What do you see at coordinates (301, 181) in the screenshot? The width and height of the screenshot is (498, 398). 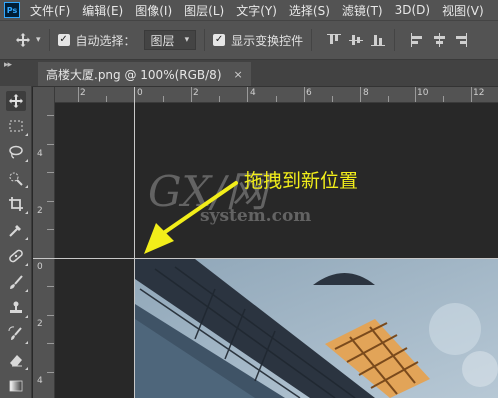 I see `annotation-text: 拖拽到新位置` at bounding box center [301, 181].